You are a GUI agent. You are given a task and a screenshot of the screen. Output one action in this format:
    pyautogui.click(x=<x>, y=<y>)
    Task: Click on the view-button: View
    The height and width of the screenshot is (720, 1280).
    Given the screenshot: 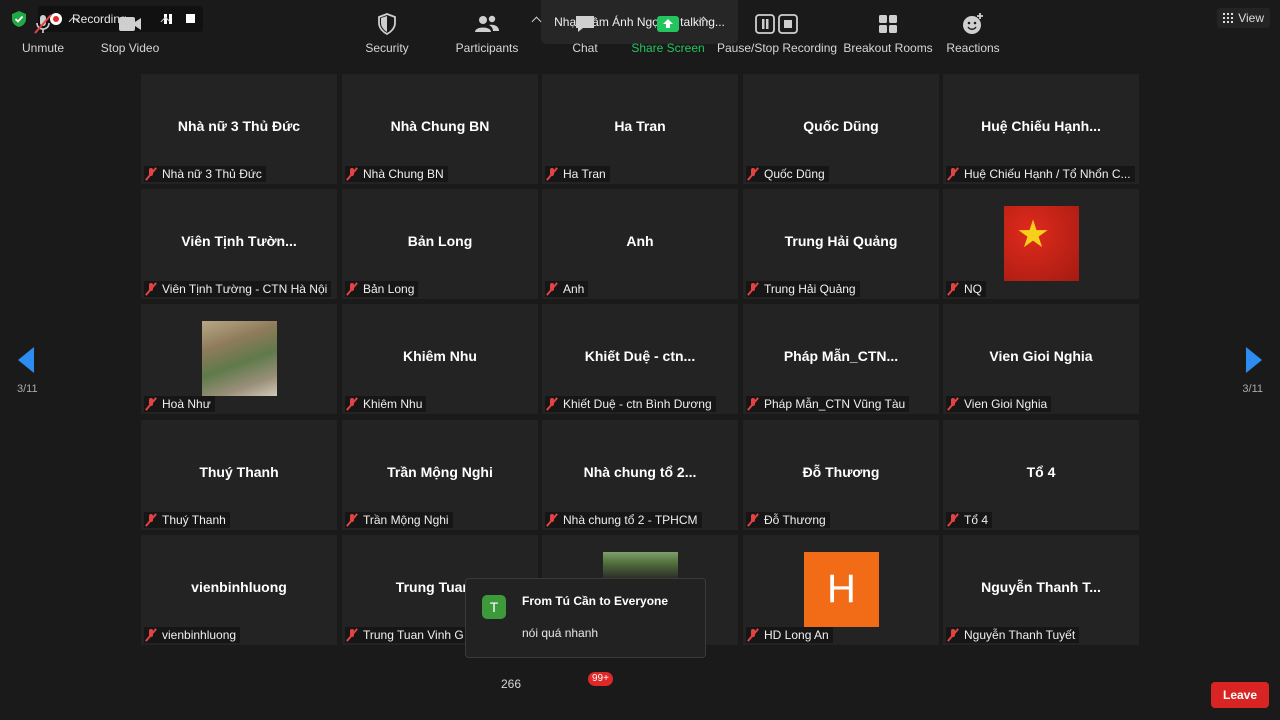 What is the action you would take?
    pyautogui.click(x=1243, y=18)
    